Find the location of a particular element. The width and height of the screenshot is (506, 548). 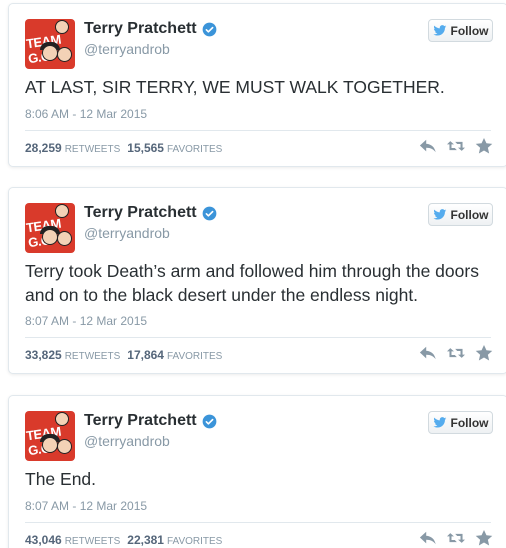

tweet-stats: 43,046 RETWEETS 22,381 FAVORITES is located at coordinates (127, 540).